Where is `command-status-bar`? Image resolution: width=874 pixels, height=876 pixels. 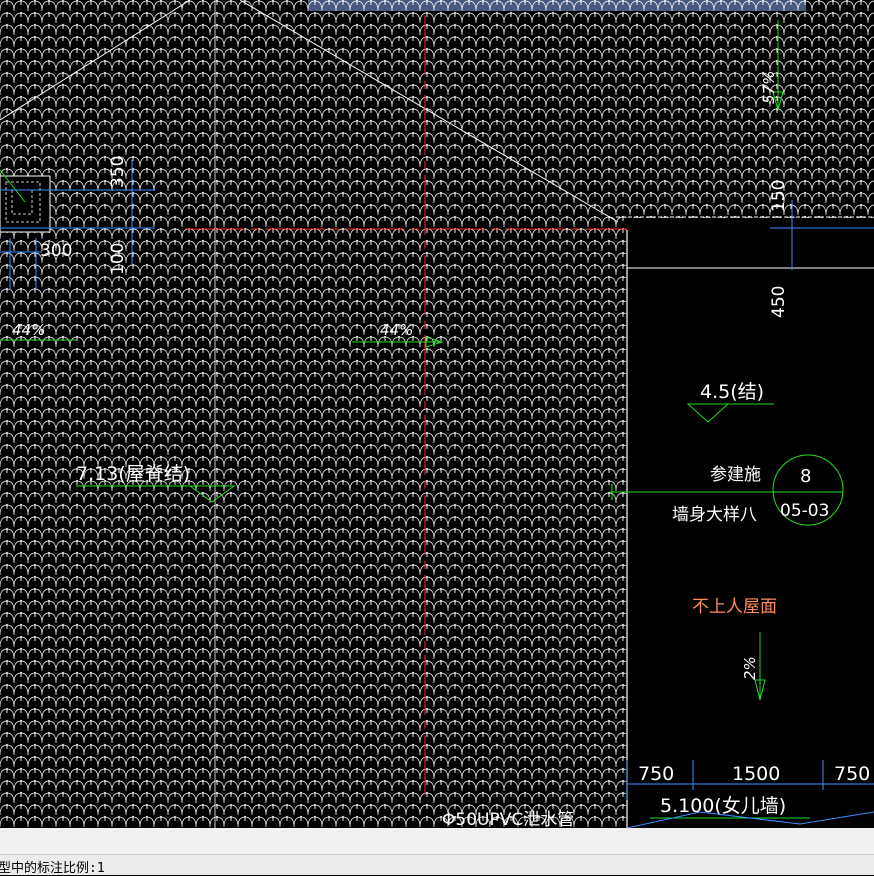
command-status-bar is located at coordinates (437, 851).